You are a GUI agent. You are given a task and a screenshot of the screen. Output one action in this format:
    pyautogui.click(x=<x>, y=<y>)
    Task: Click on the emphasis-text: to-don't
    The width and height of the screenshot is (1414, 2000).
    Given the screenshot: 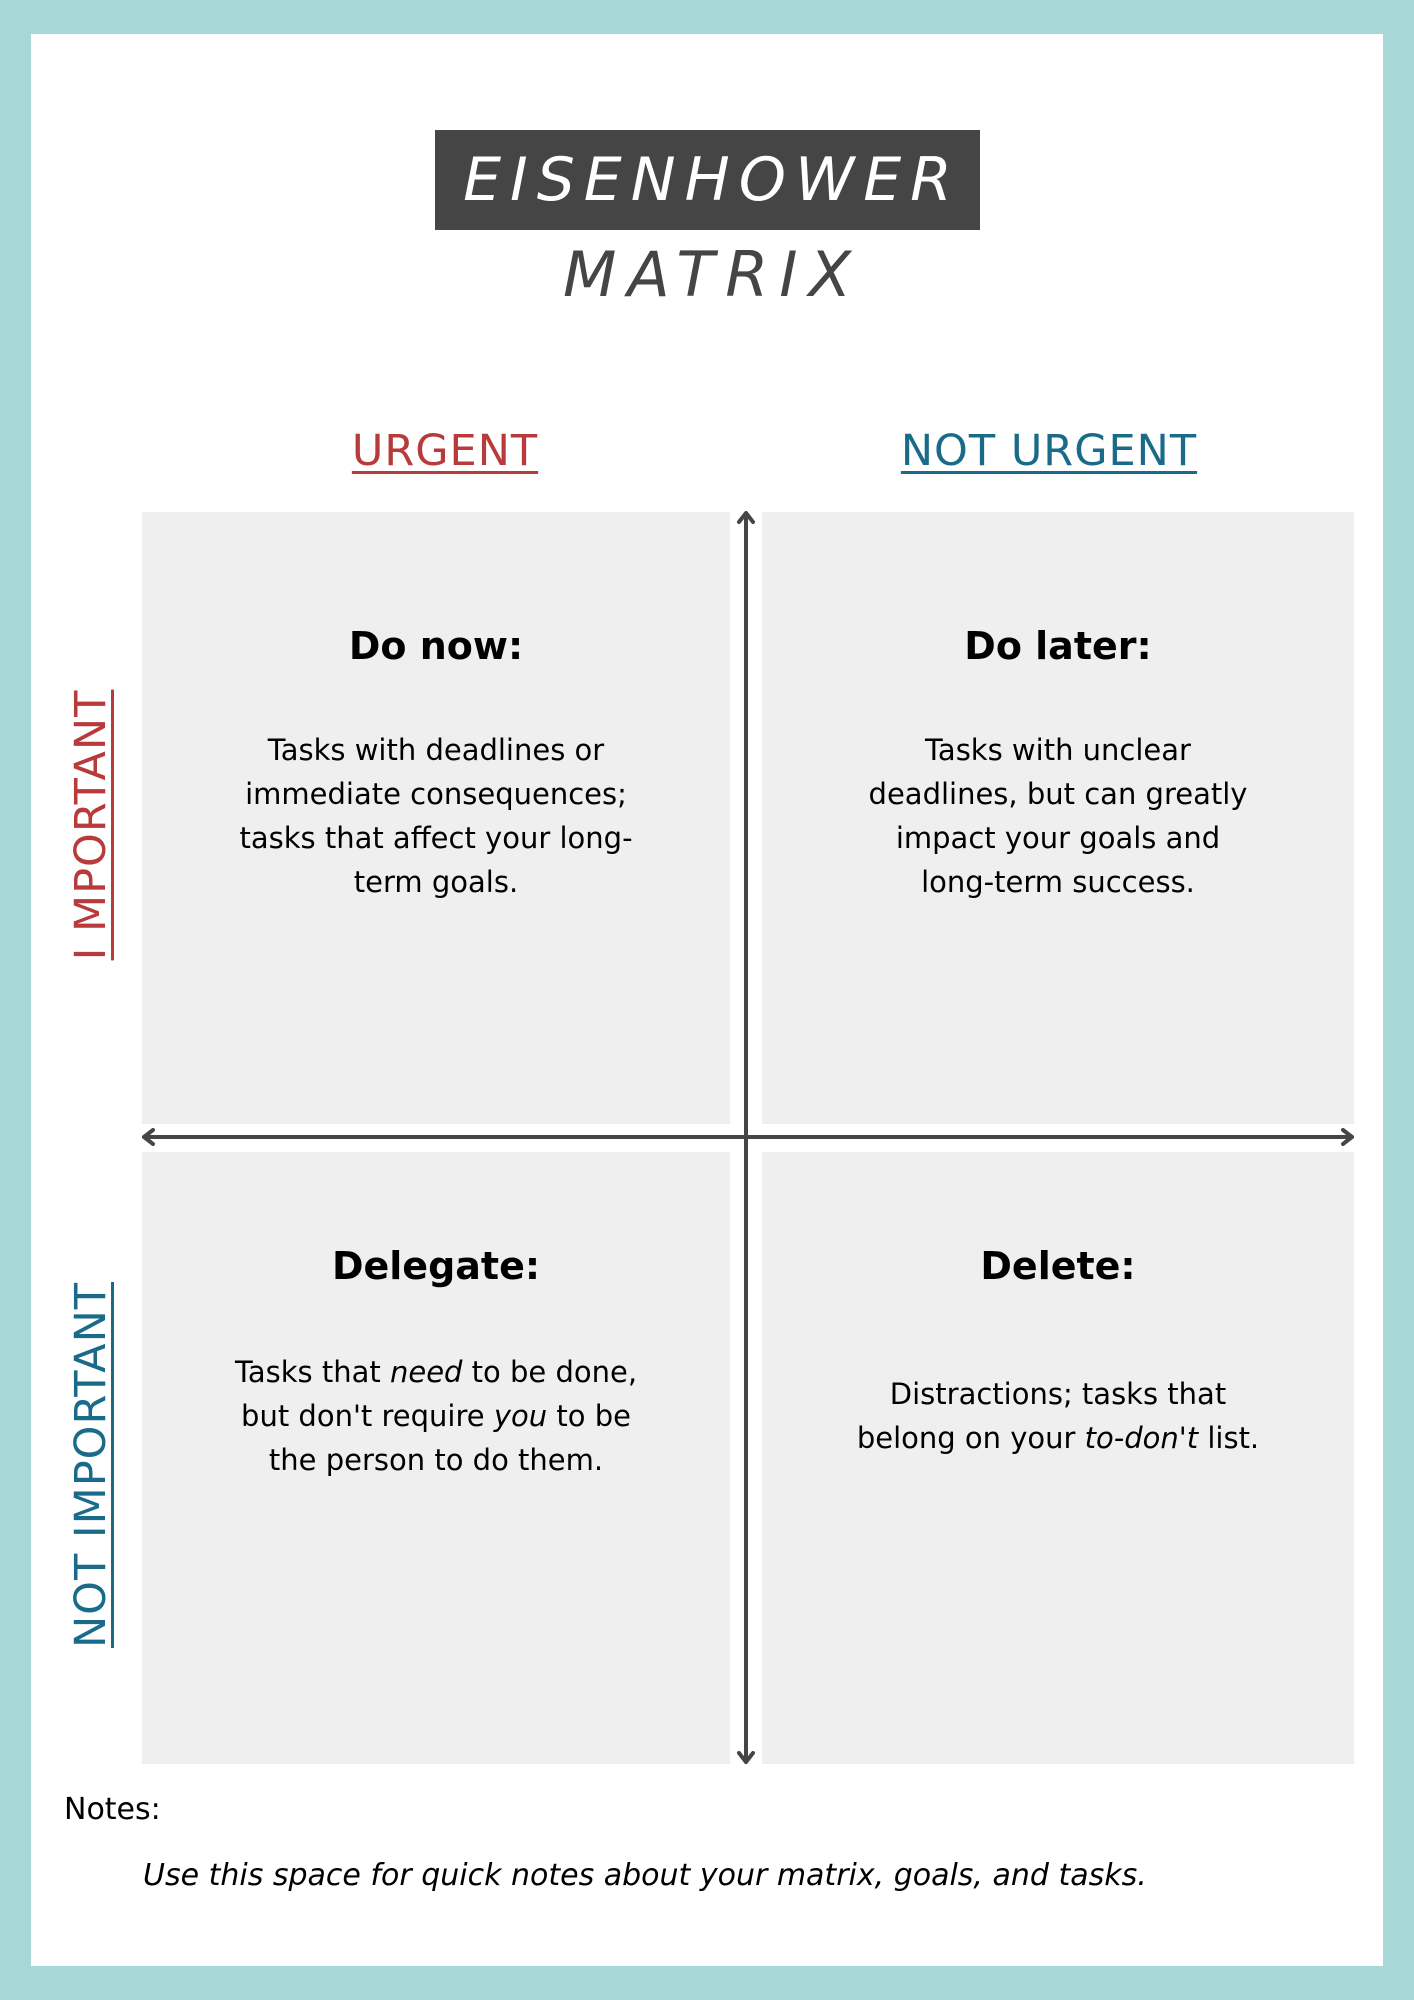 What is the action you would take?
    pyautogui.click(x=1141, y=1438)
    